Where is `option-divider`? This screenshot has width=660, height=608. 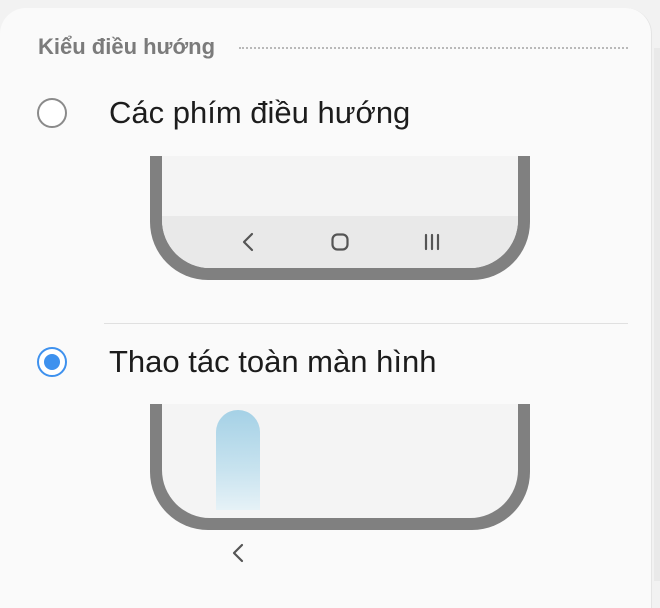
option-divider is located at coordinates (366, 323).